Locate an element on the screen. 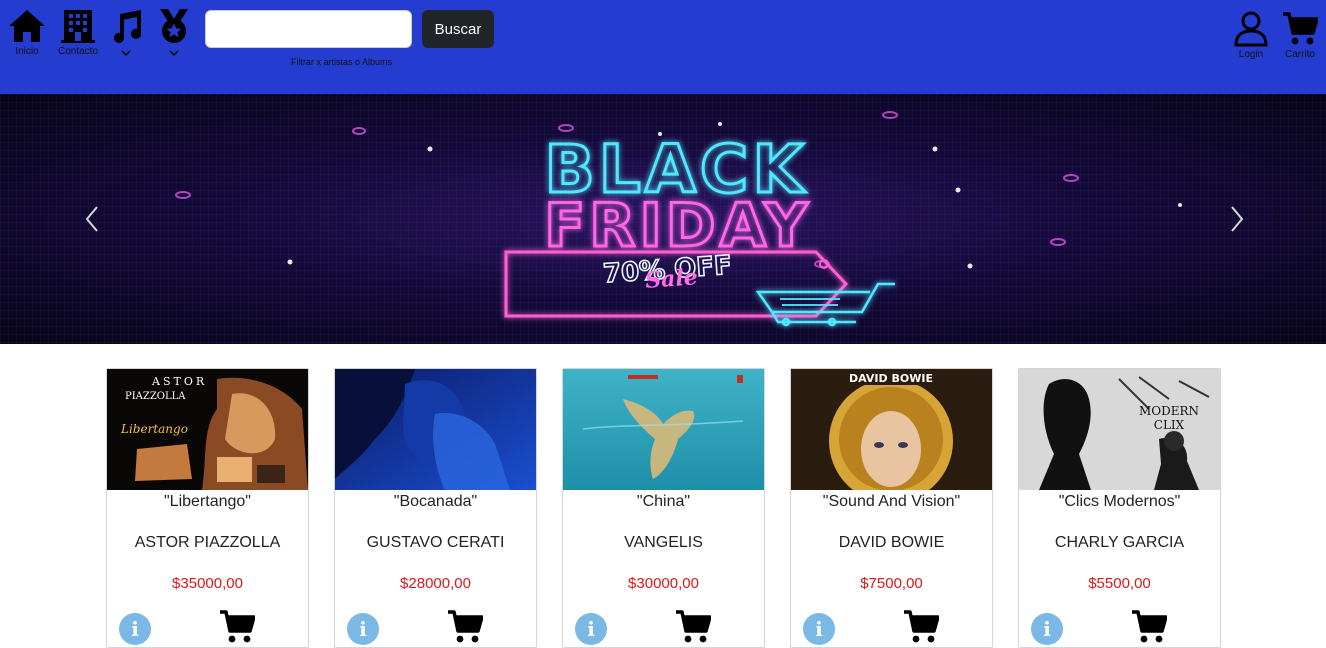 This screenshot has height=648, width=1326. album-price: $7500,00 is located at coordinates (891, 583).